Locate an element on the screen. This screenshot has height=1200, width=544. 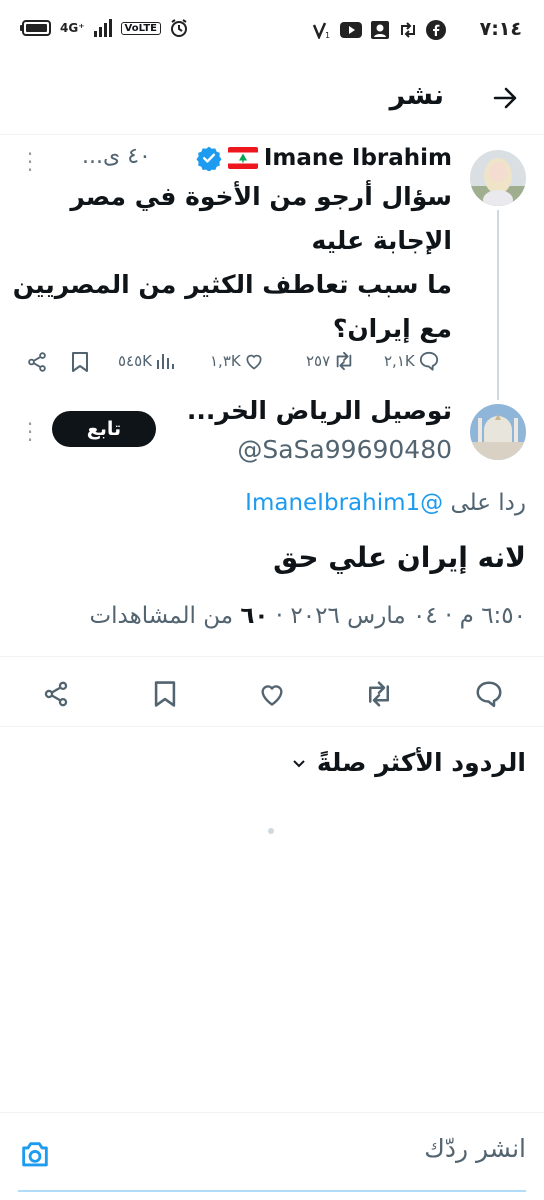
contacts-icon is located at coordinates (380, 30).